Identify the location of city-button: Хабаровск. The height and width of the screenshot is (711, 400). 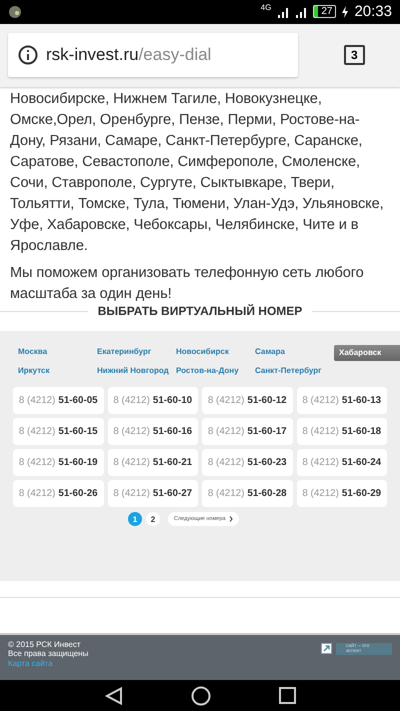
(367, 353).